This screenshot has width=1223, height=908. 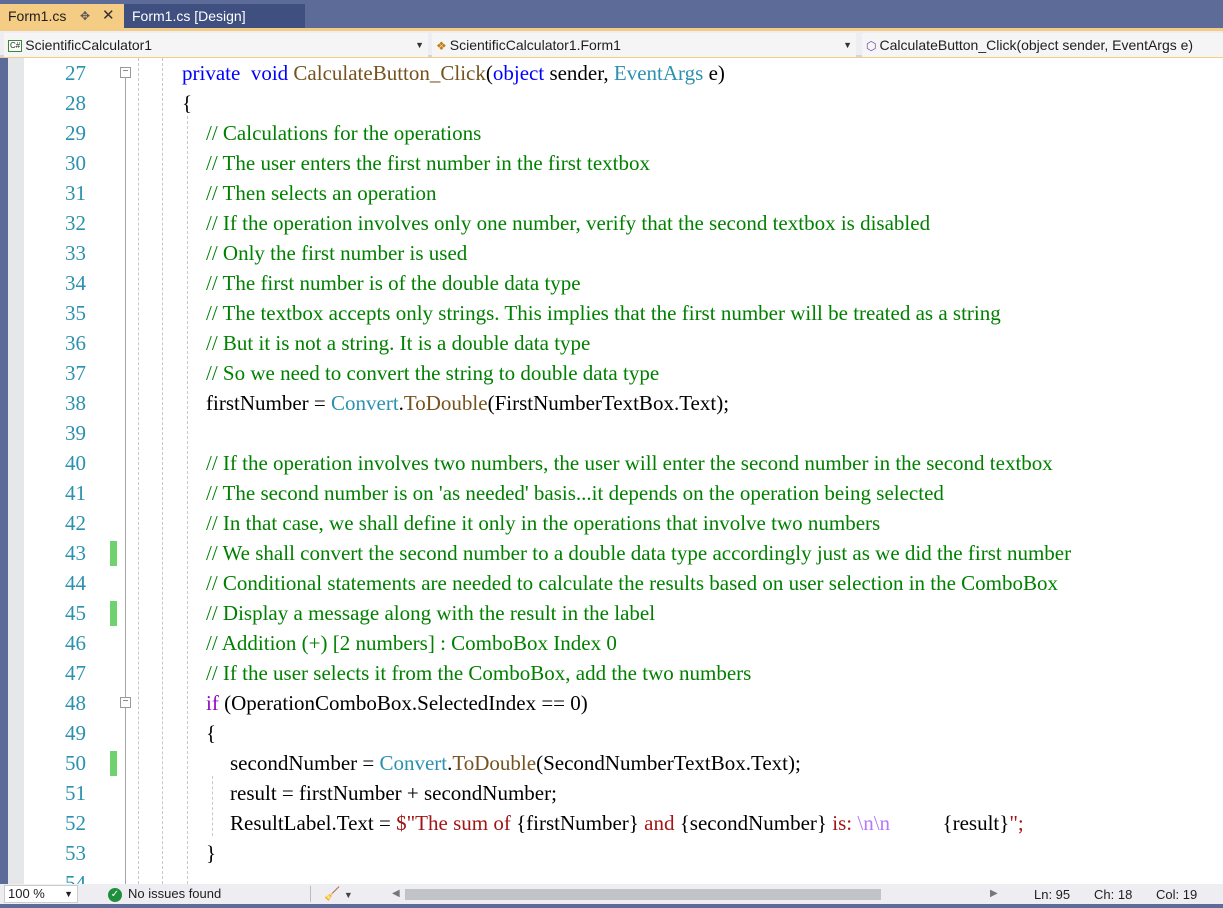 I want to click on csharp-project-icon: C#, so click(x=15, y=46).